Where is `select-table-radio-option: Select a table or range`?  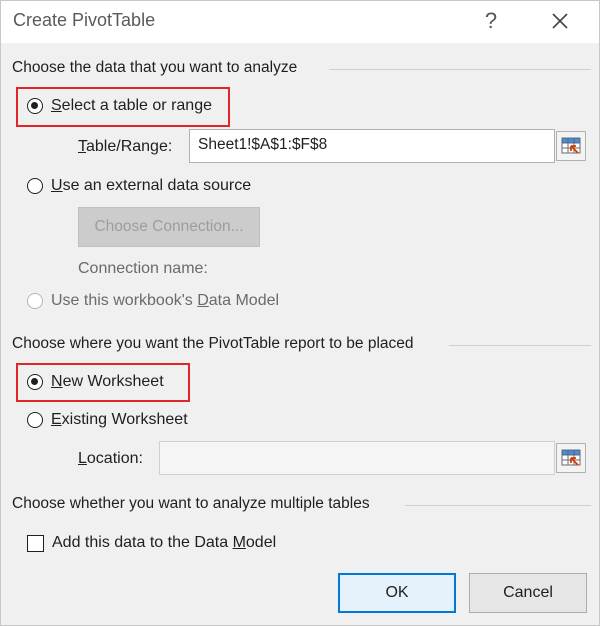 select-table-radio-option: Select a table or range is located at coordinates (119, 106).